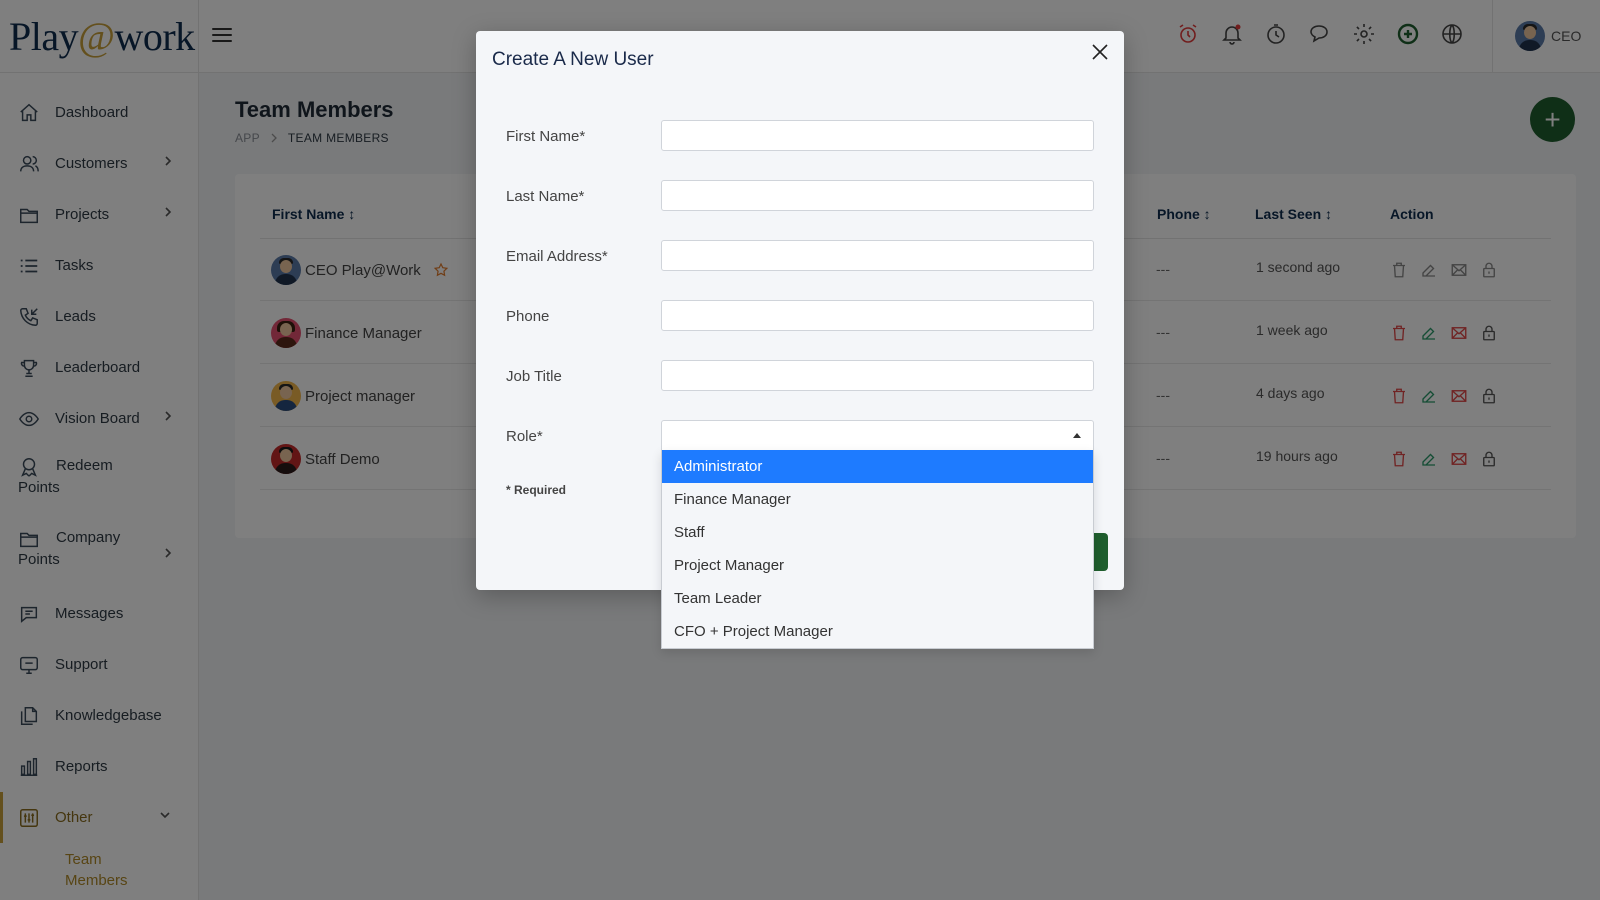  I want to click on phone-field, so click(877, 315).